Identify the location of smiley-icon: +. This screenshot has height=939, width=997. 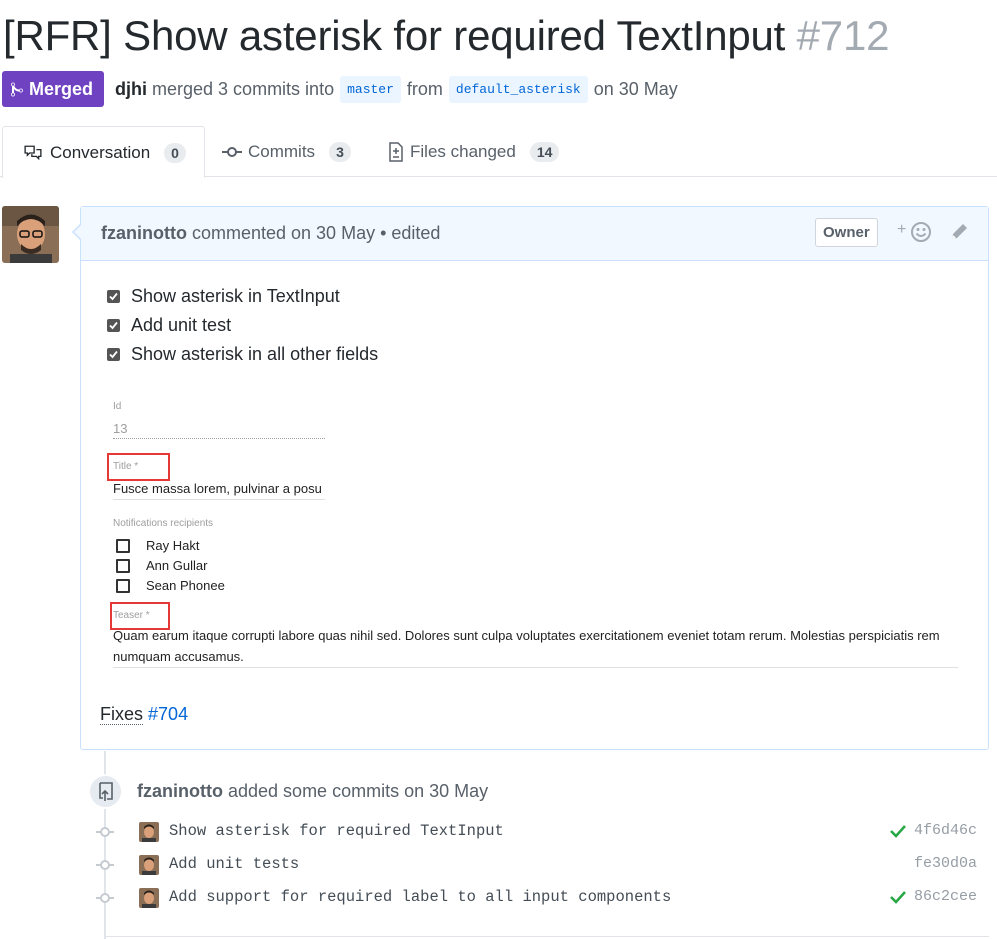
(914, 231).